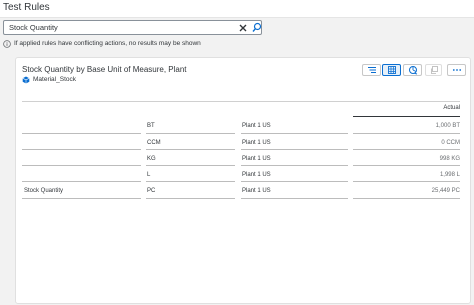 This screenshot has width=474, height=305. What do you see at coordinates (237, 9) in the screenshot?
I see `title-bar: Test Rules` at bounding box center [237, 9].